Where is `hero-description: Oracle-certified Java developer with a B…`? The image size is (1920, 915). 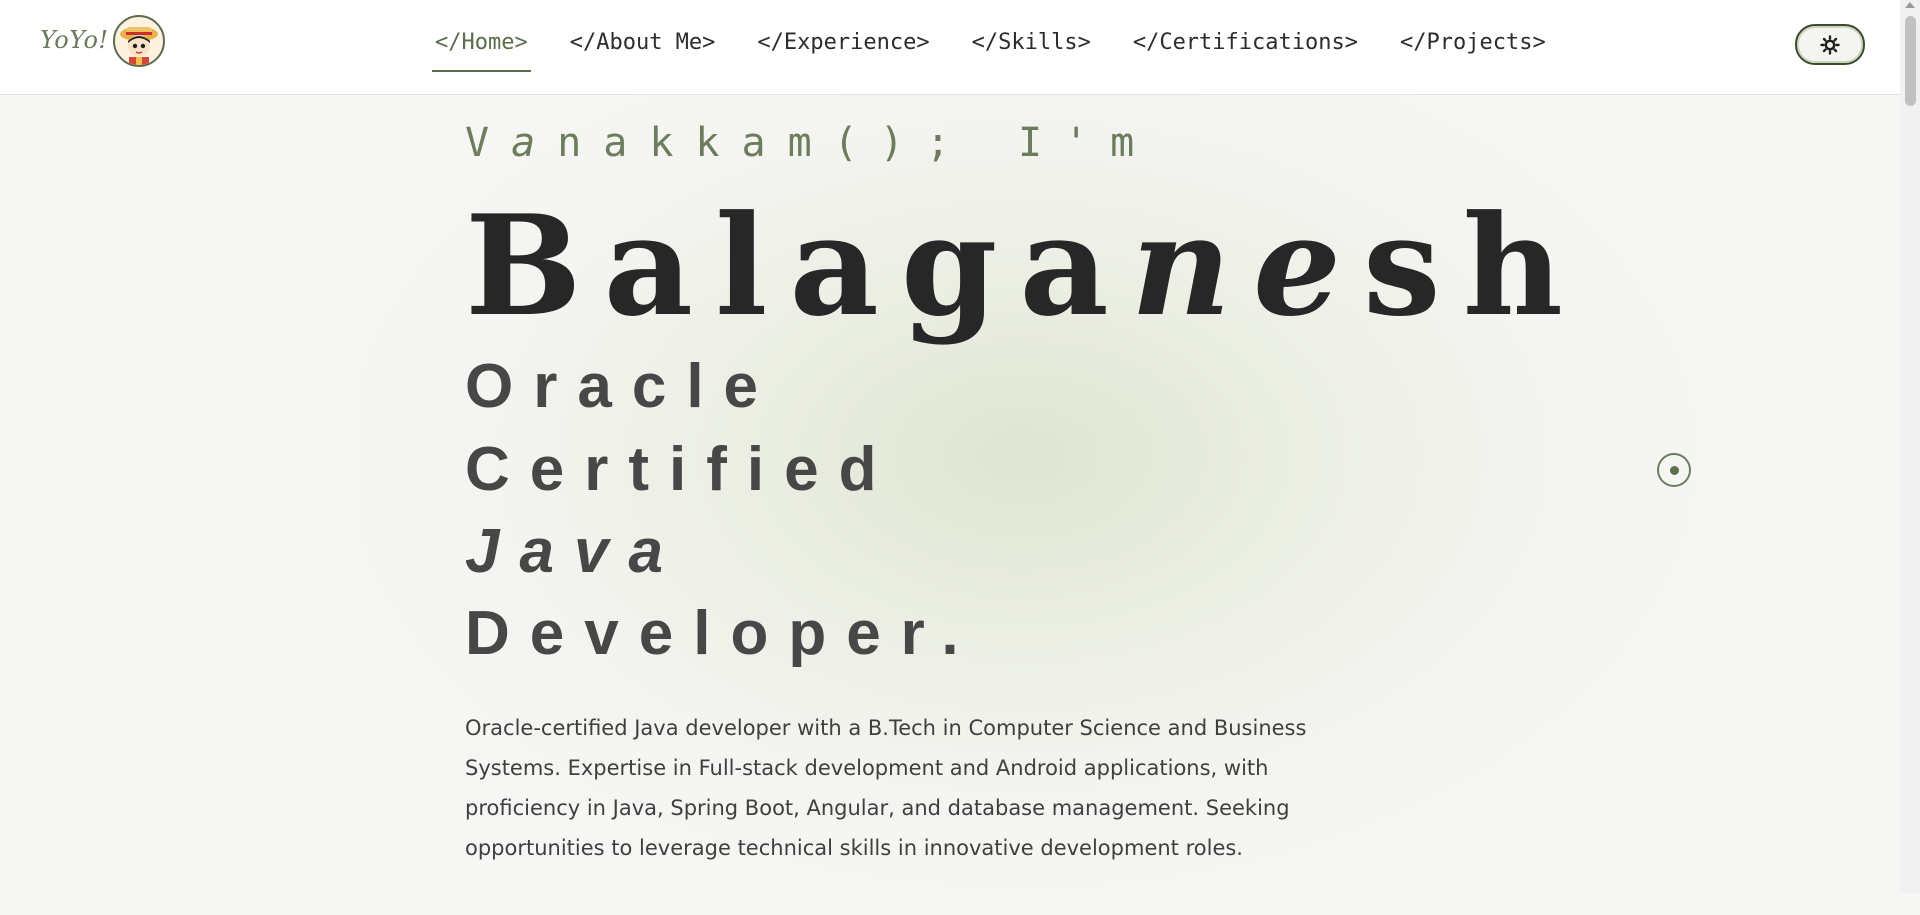 hero-description: Oracle-certified Java developer with a B… is located at coordinates (886, 788).